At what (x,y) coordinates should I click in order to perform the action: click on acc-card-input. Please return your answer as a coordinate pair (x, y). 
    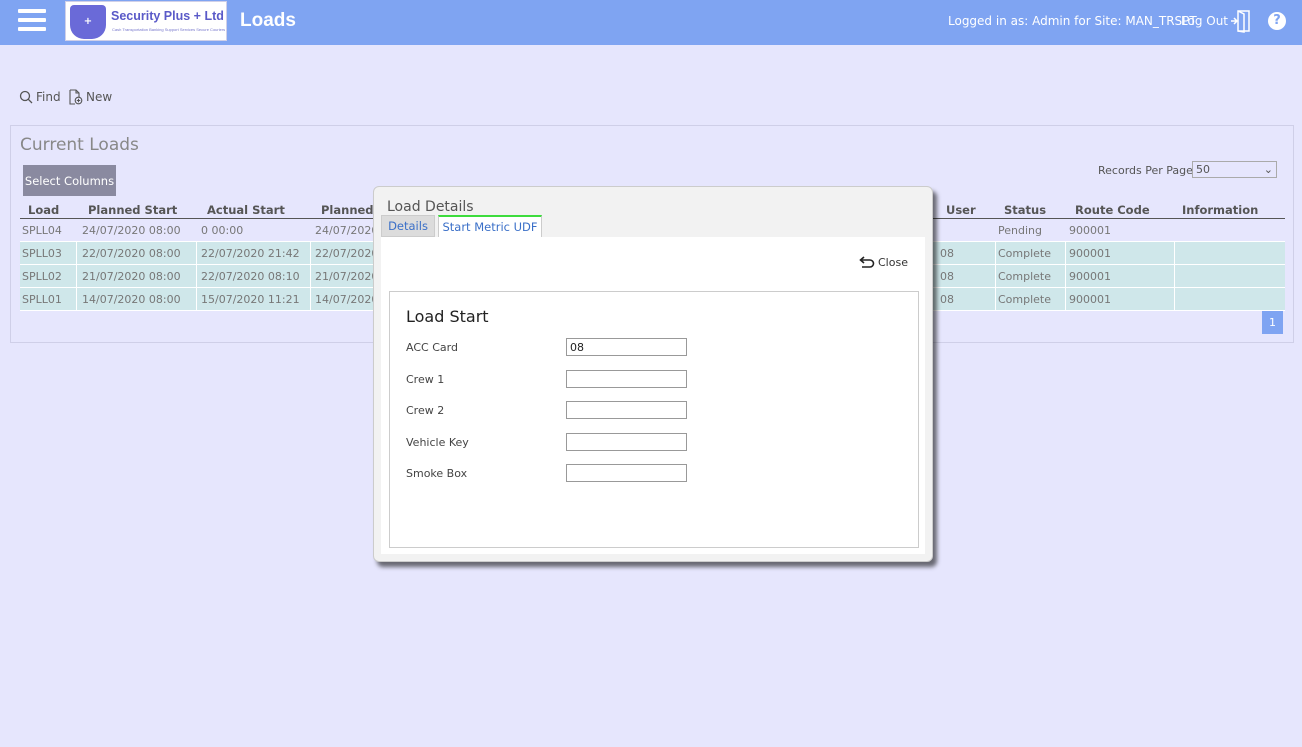
    Looking at the image, I should click on (626, 347).